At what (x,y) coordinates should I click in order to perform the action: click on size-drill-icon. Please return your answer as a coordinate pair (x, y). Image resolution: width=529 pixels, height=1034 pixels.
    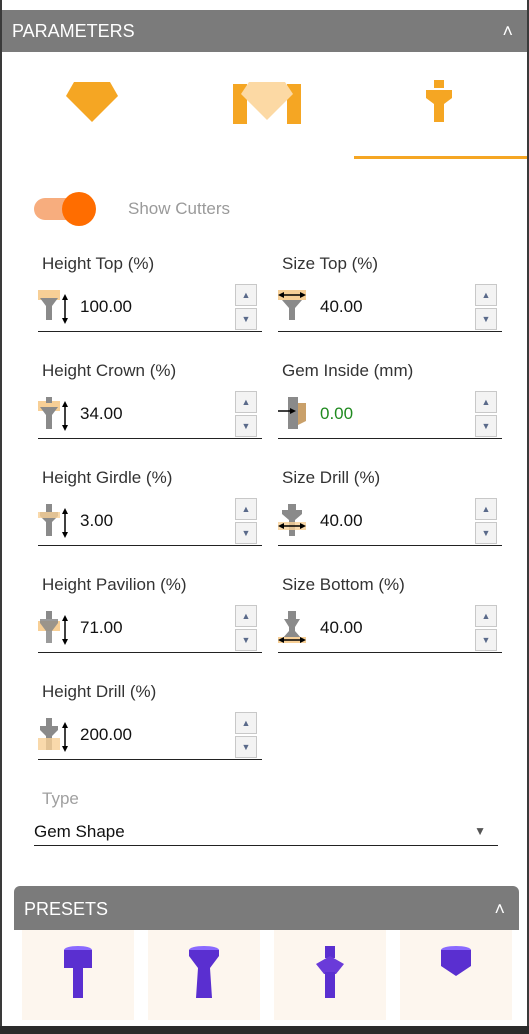
    Looking at the image, I should click on (292, 520).